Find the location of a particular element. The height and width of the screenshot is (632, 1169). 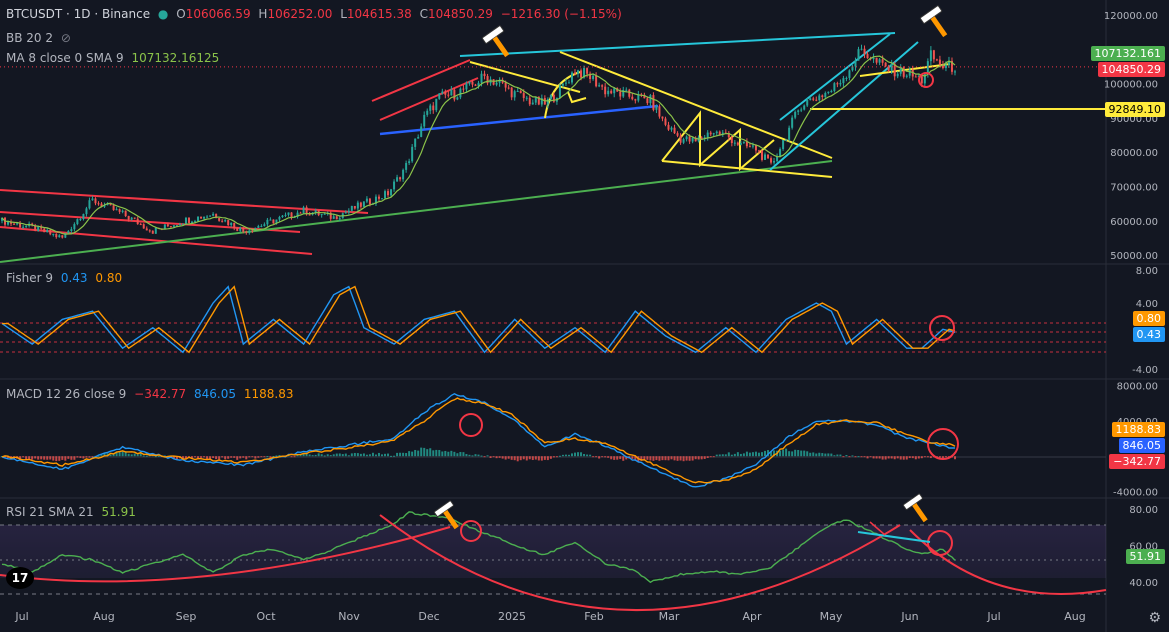

fisher-legend: Fisher 9 0.43 0.80 is located at coordinates (66, 278).